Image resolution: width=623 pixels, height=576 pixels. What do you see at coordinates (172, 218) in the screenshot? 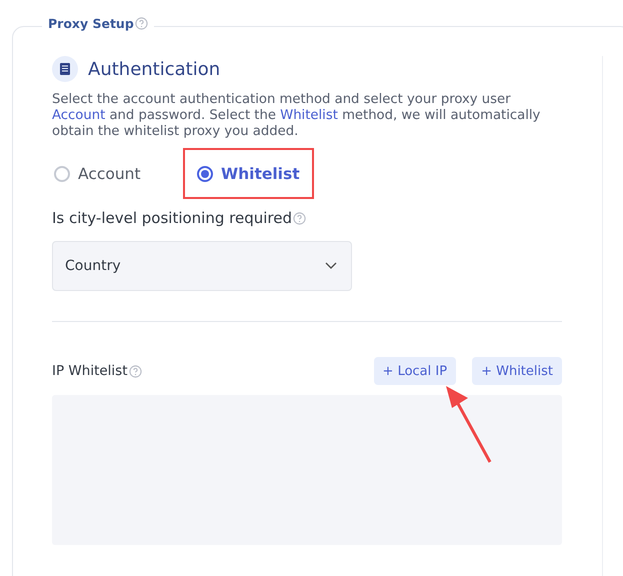
I see `field-label: Is city-level positioning required` at bounding box center [172, 218].